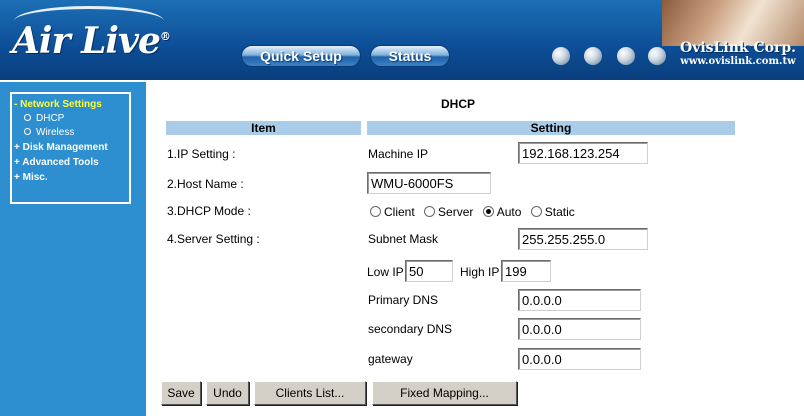 Image resolution: width=804 pixels, height=416 pixels. I want to click on subnet-mask-input, so click(583, 239).